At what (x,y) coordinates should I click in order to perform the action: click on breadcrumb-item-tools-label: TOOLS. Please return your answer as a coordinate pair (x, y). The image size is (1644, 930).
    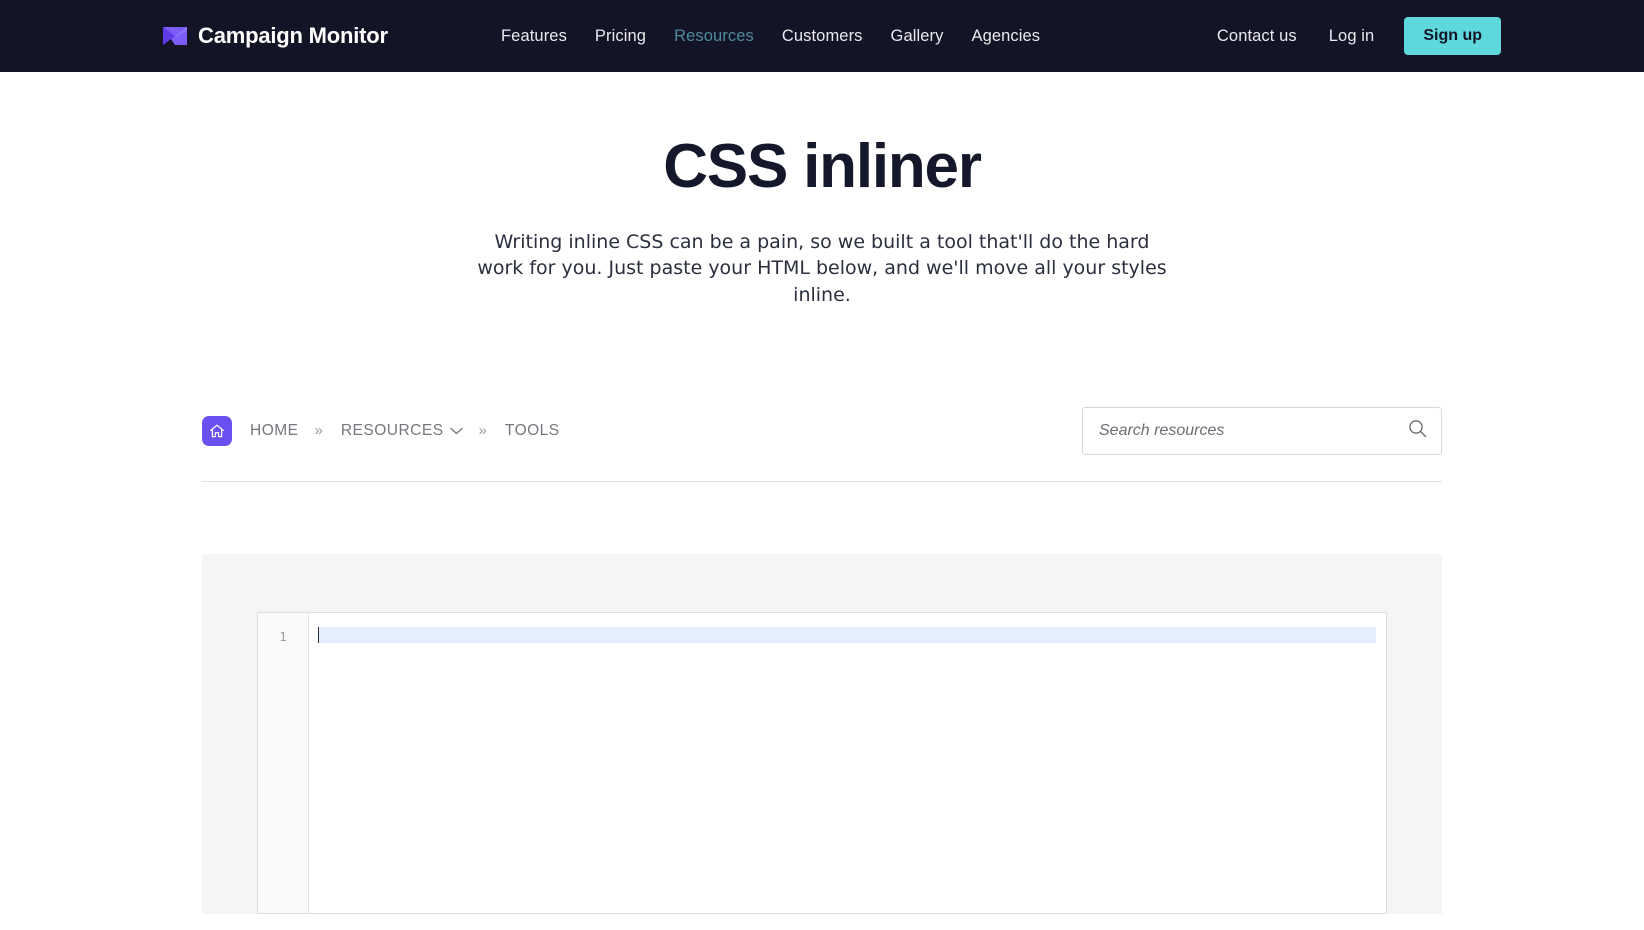
    Looking at the image, I should click on (532, 430).